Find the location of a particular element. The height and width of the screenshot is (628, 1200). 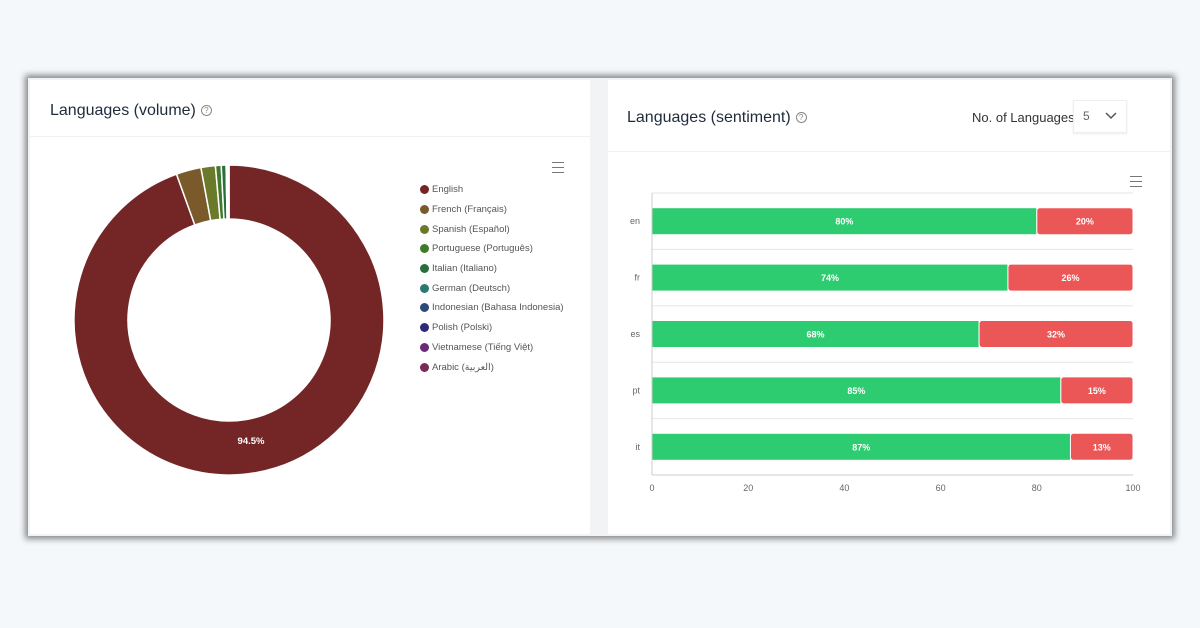

legend-item: English is located at coordinates (492, 190).